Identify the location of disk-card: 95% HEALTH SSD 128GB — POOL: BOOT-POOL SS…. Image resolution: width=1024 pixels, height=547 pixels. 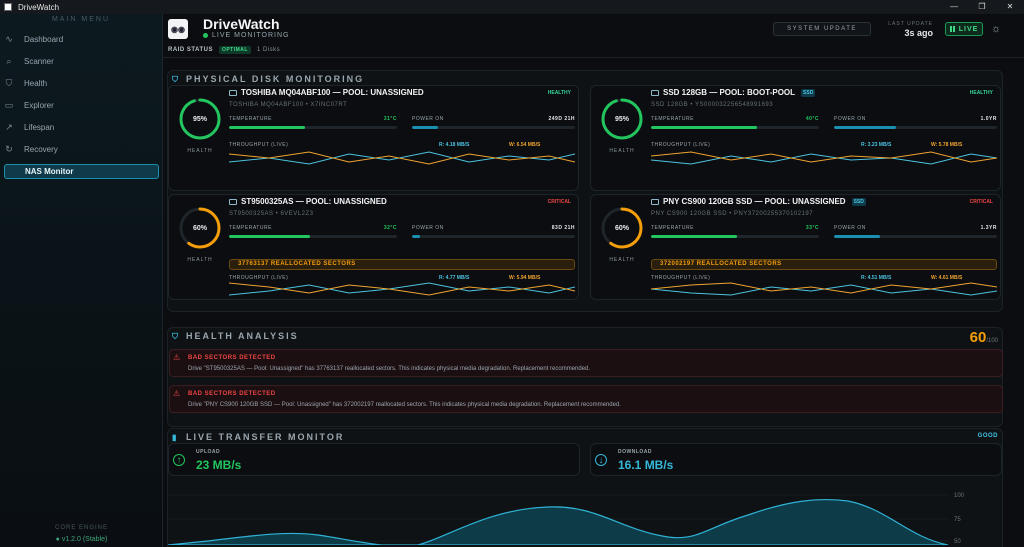
(795, 138).